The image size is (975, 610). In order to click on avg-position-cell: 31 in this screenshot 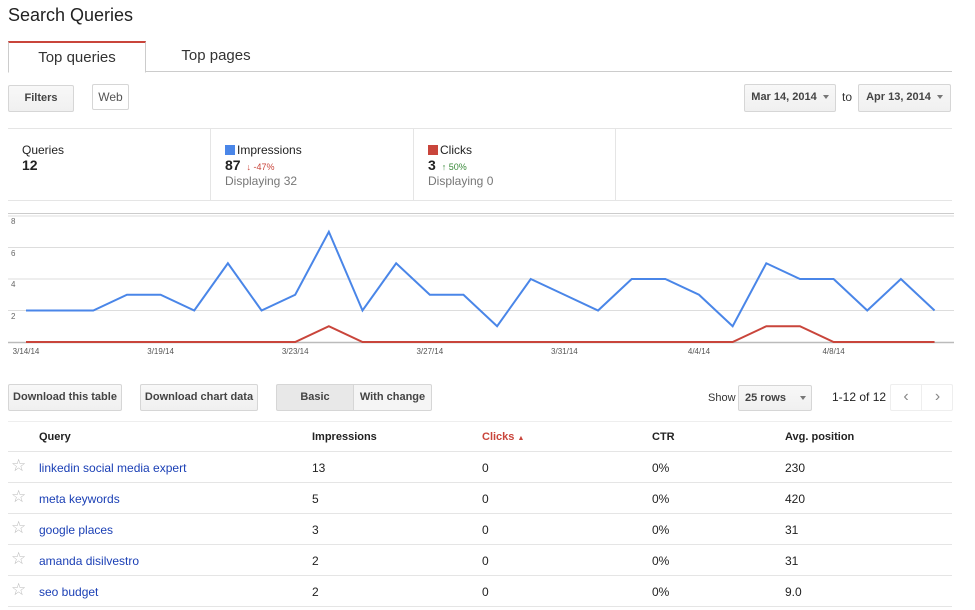, I will do `click(792, 561)`.